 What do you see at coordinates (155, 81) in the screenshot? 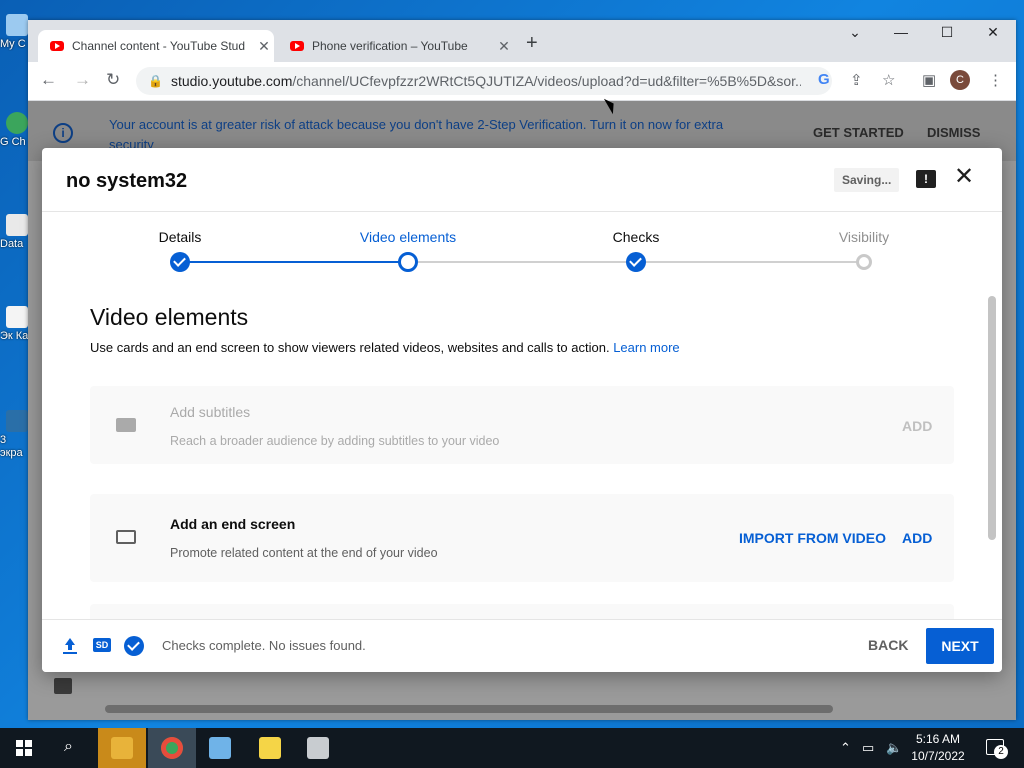
I see `lock-icon: 🔒` at bounding box center [155, 81].